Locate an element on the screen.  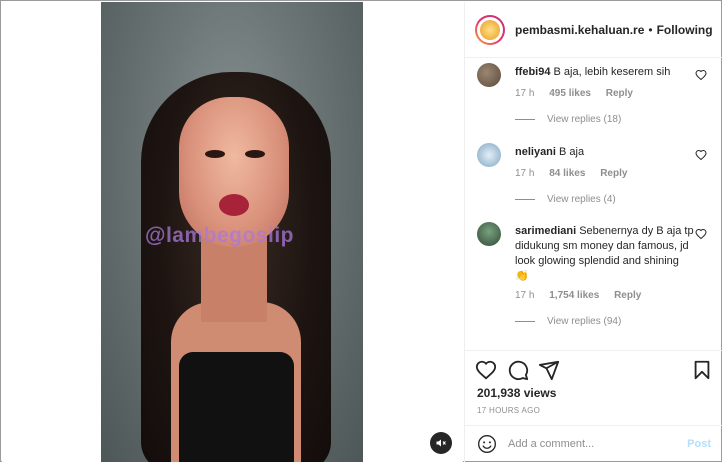
account-logo-icon is located at coordinates (490, 29).